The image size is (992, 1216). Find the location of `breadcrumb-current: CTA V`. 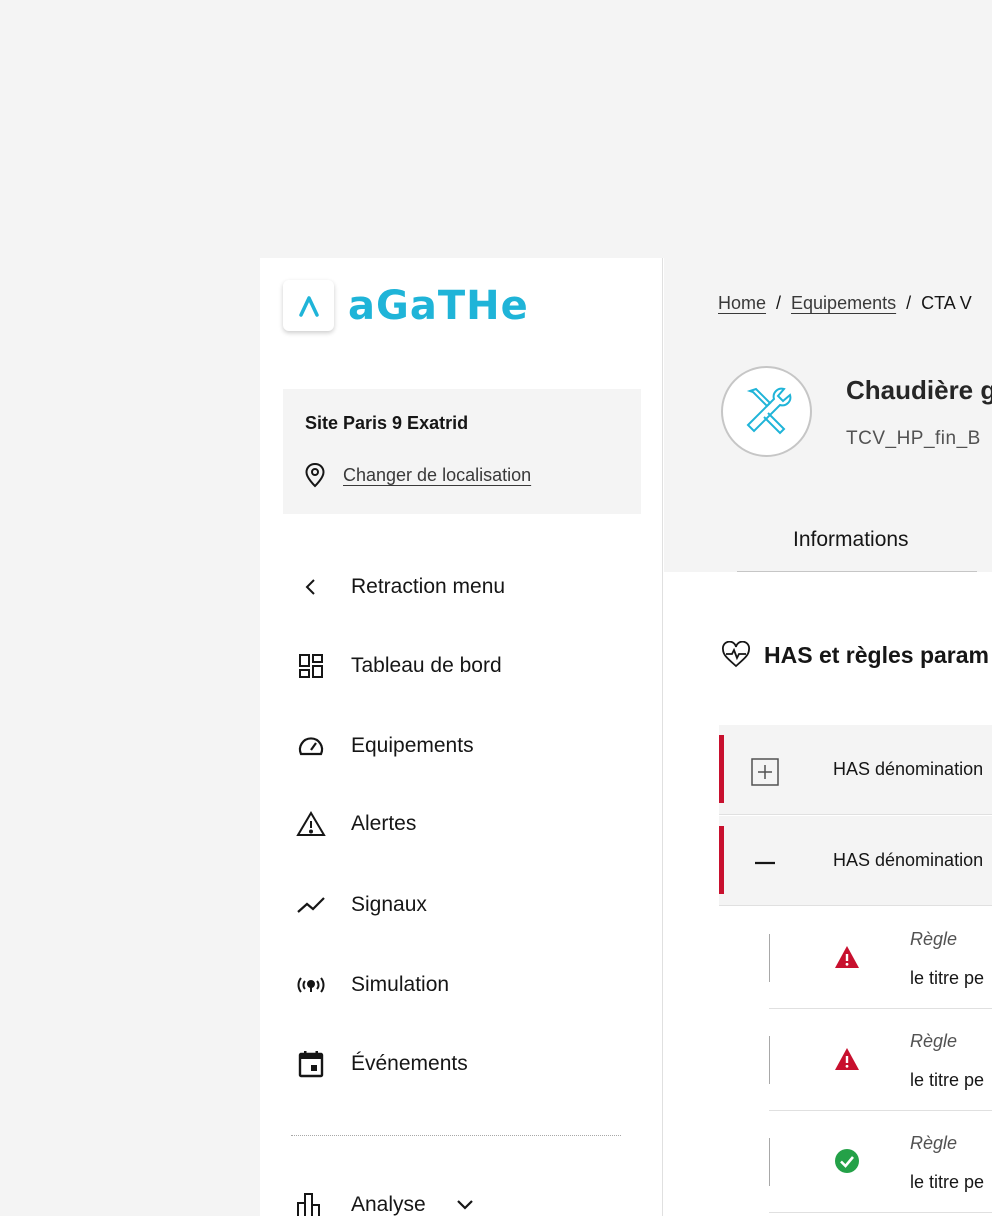

breadcrumb-current: CTA V is located at coordinates (946, 303).